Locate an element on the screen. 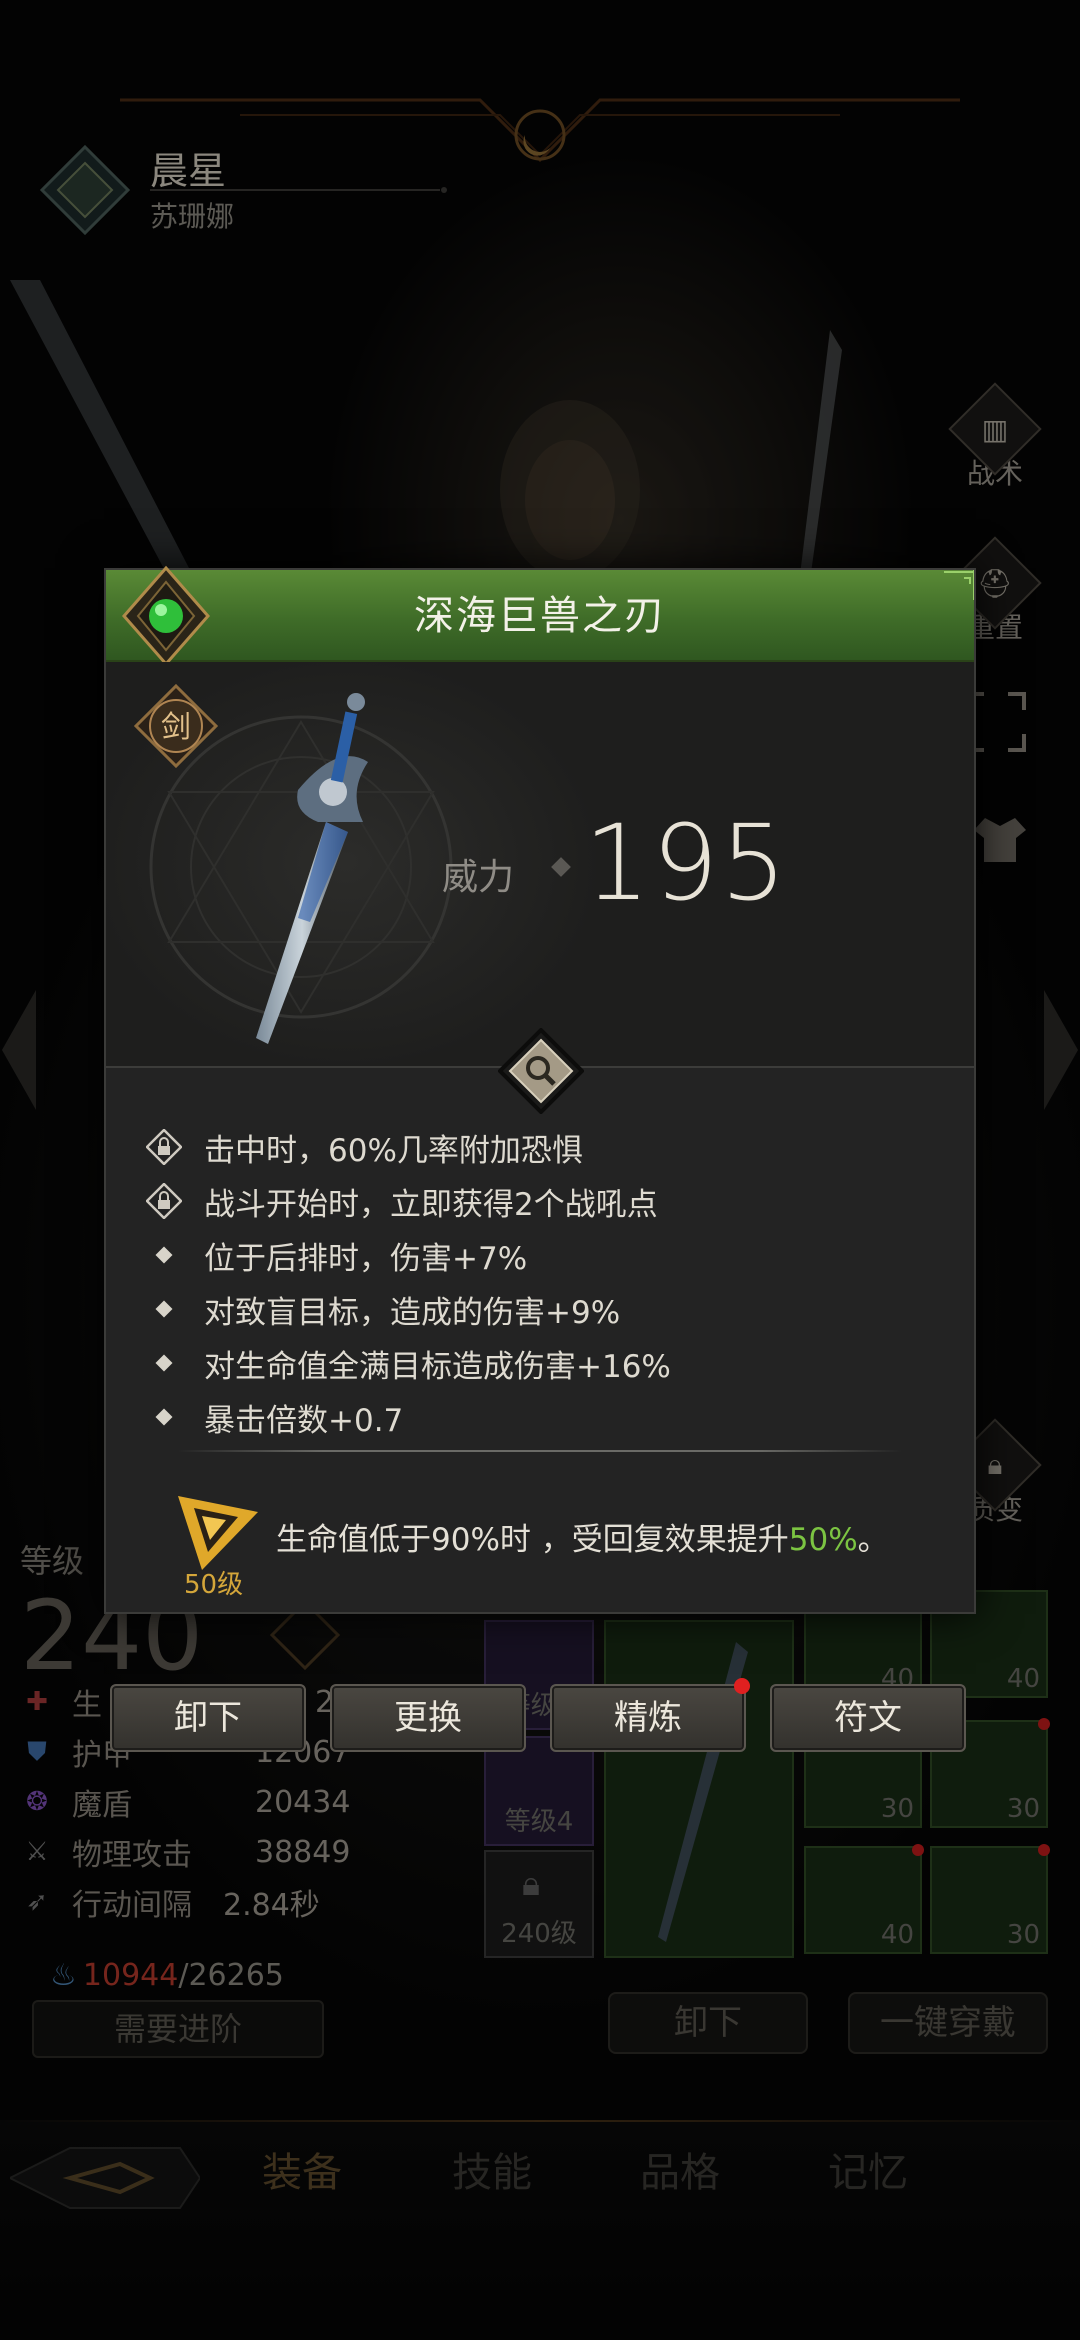 The width and height of the screenshot is (1080, 2340). attribute-row: 对致盲目标，造成的伤害+9% is located at coordinates (542, 1309).